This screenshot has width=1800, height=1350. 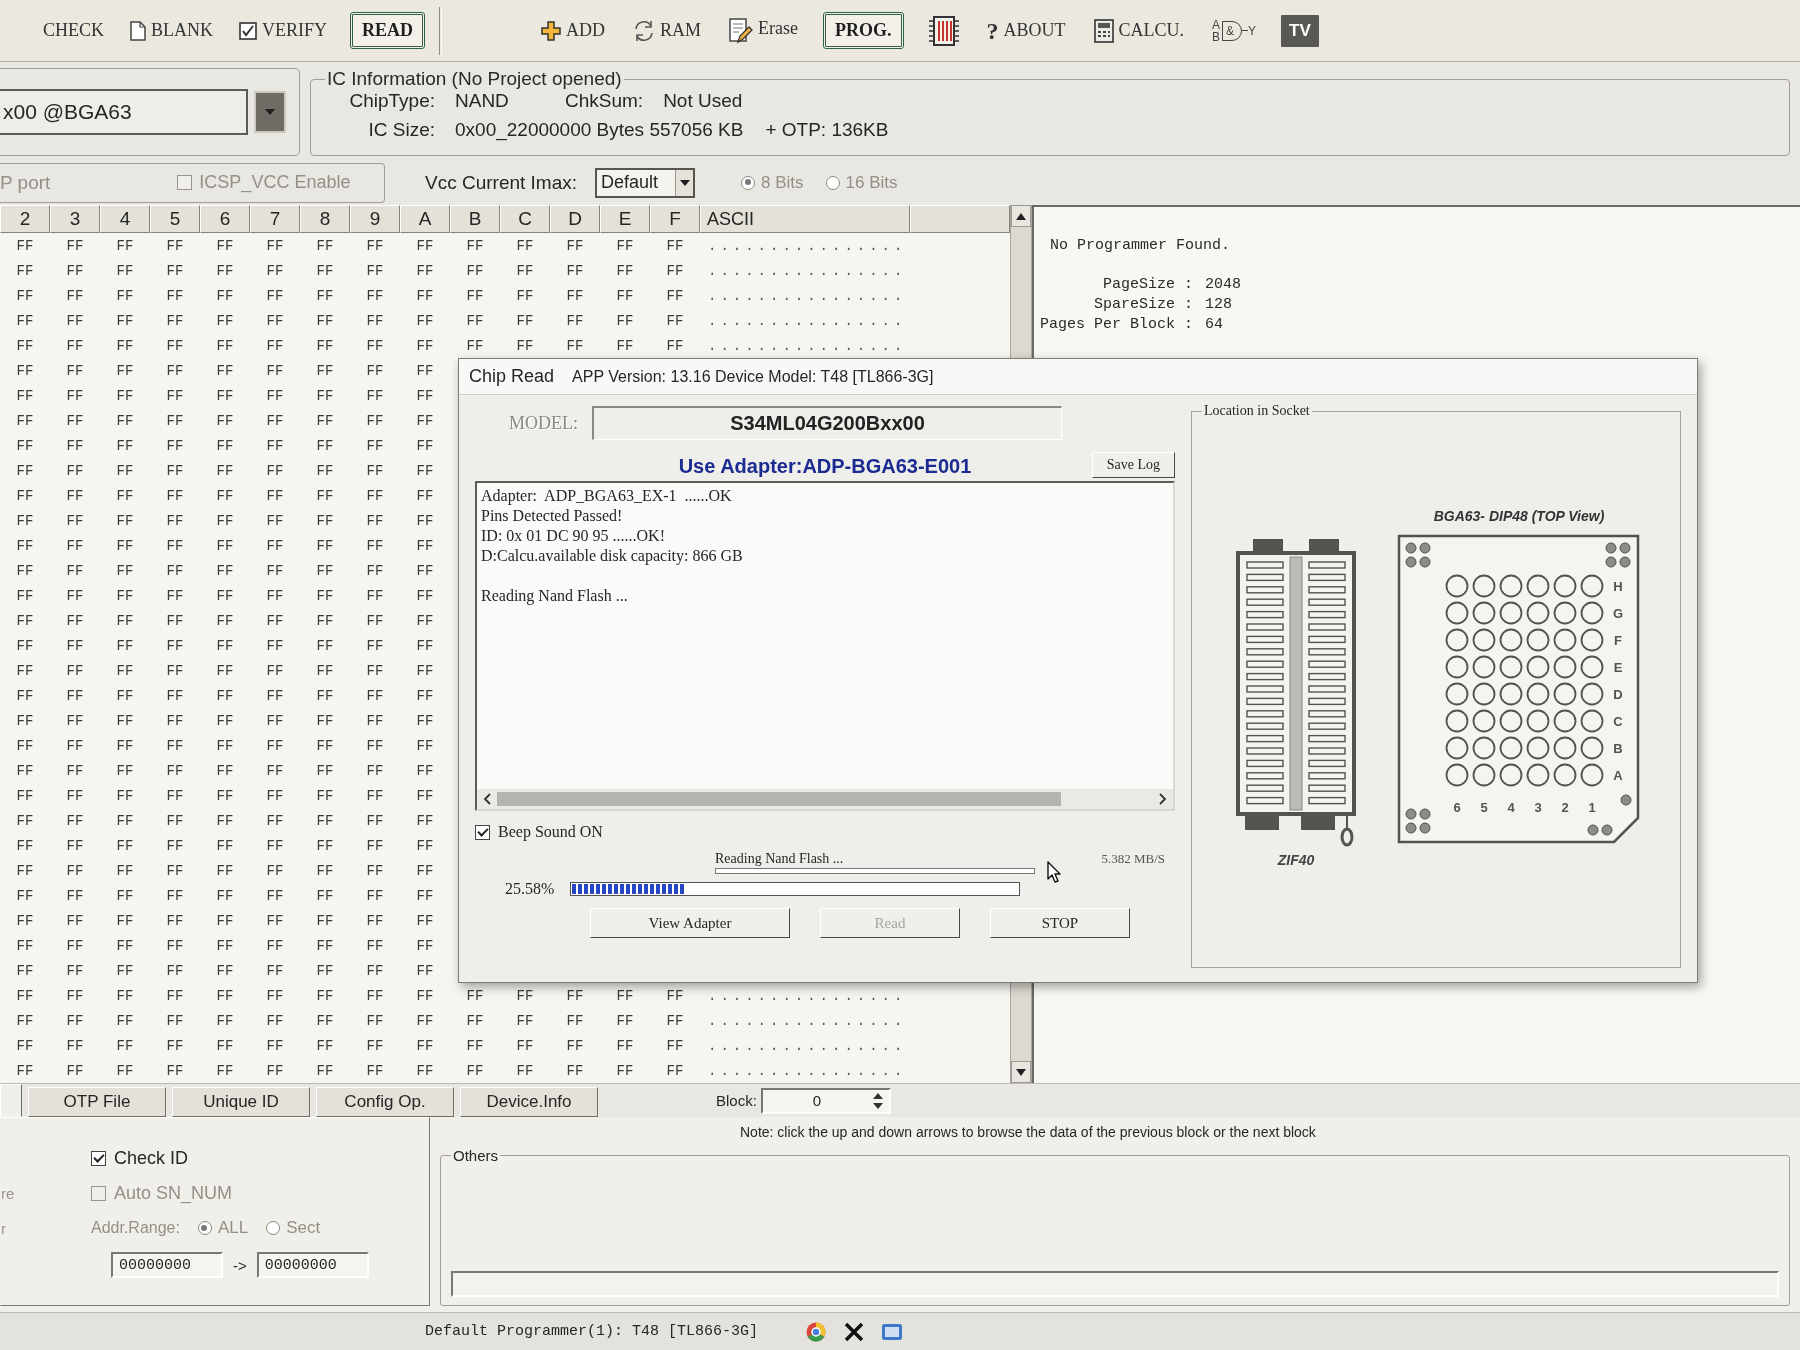 What do you see at coordinates (877, 1100) in the screenshot?
I see `spin-arrows-icon` at bounding box center [877, 1100].